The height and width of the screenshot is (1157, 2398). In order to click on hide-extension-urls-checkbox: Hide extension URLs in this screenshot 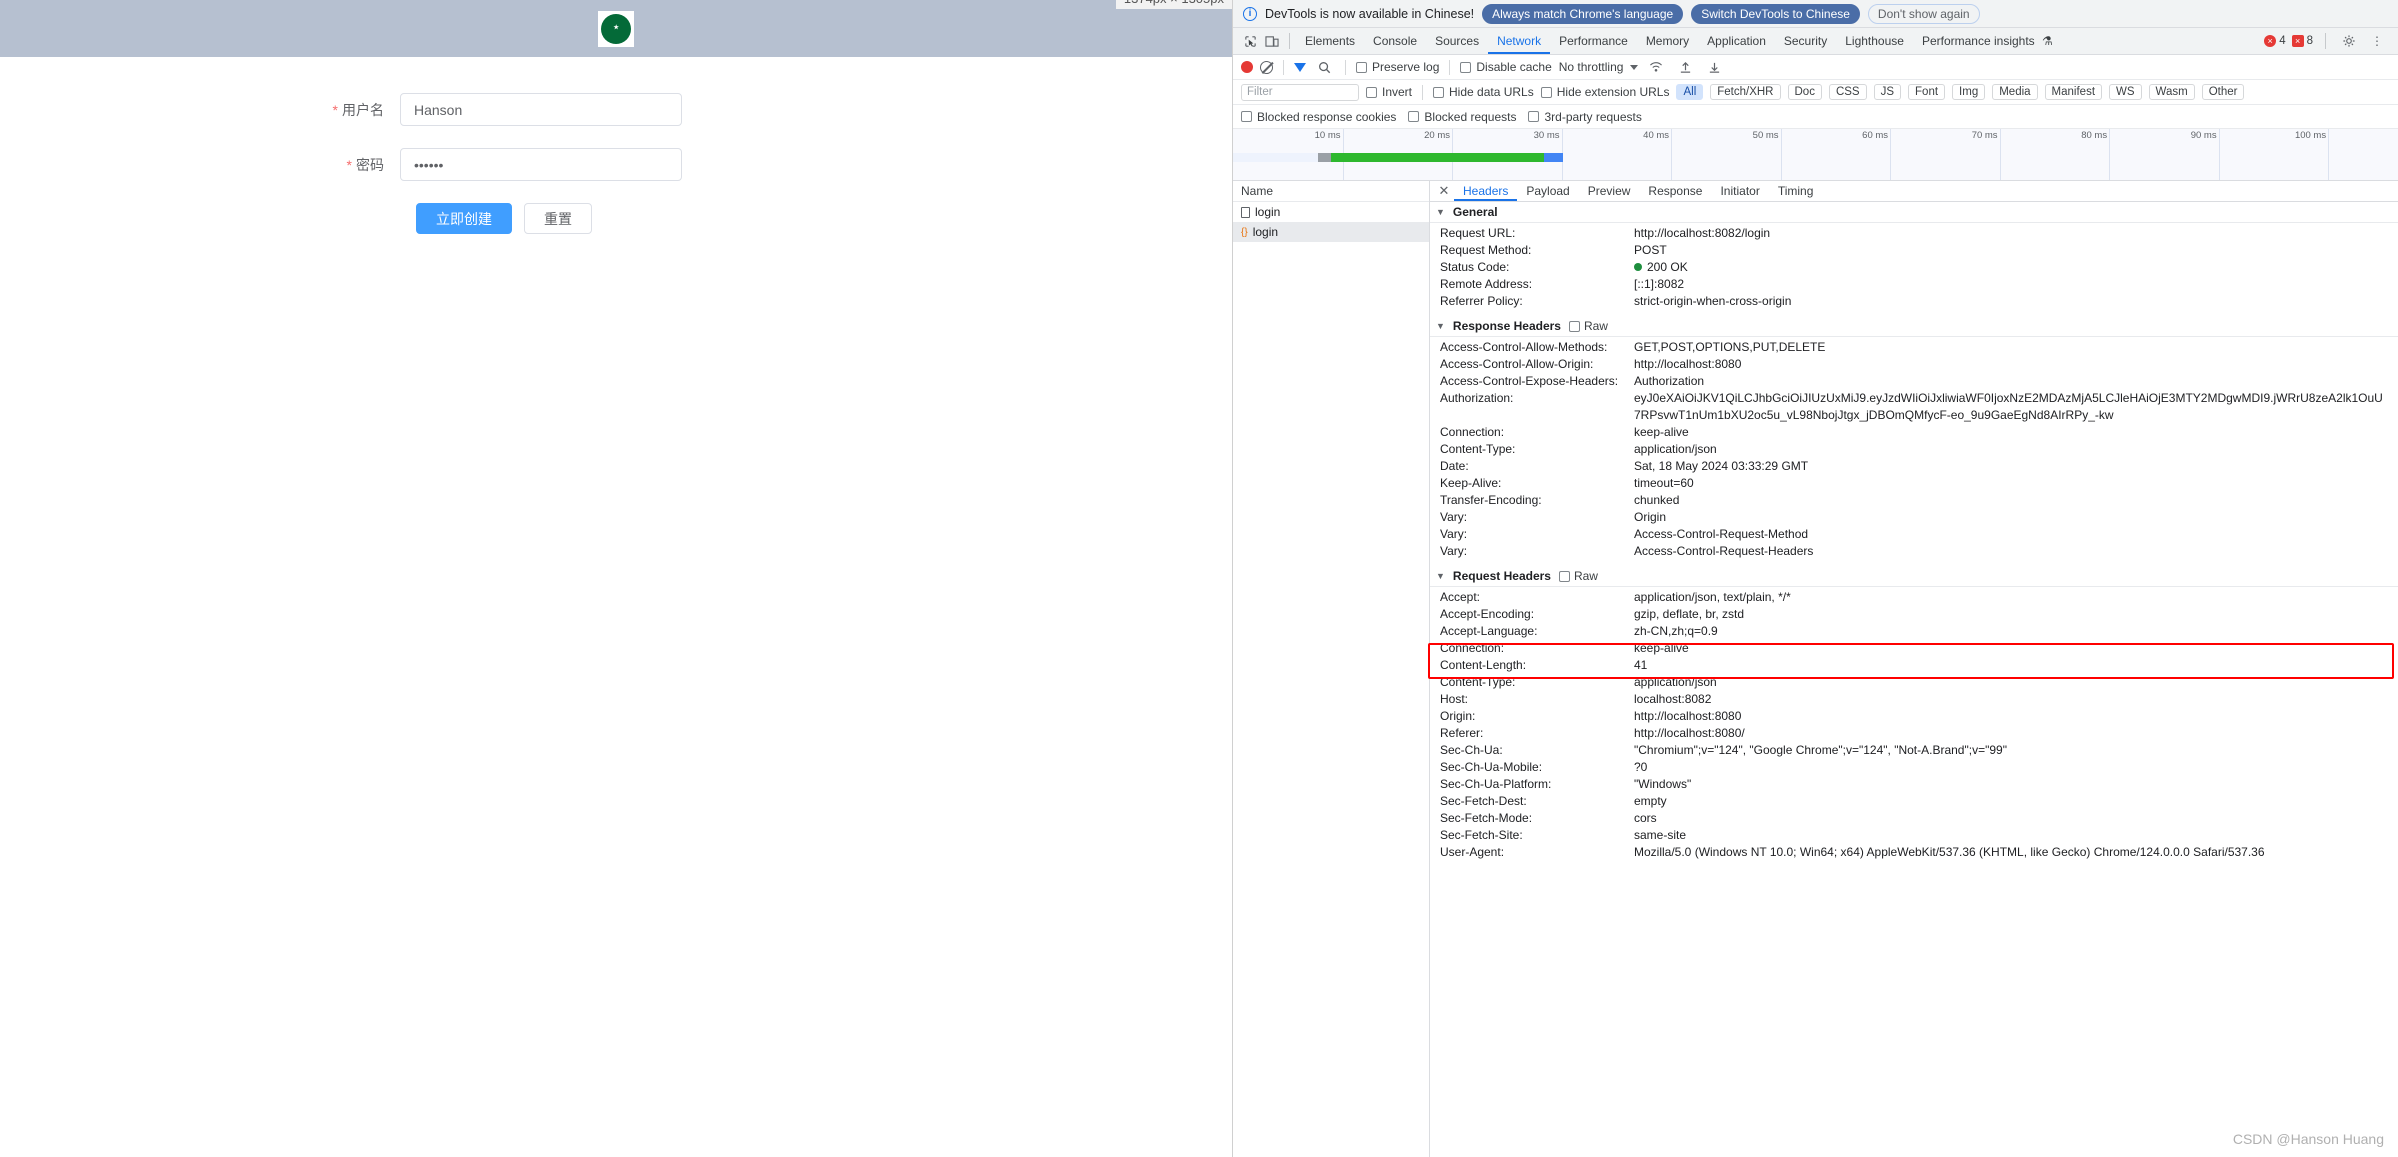, I will do `click(1604, 92)`.